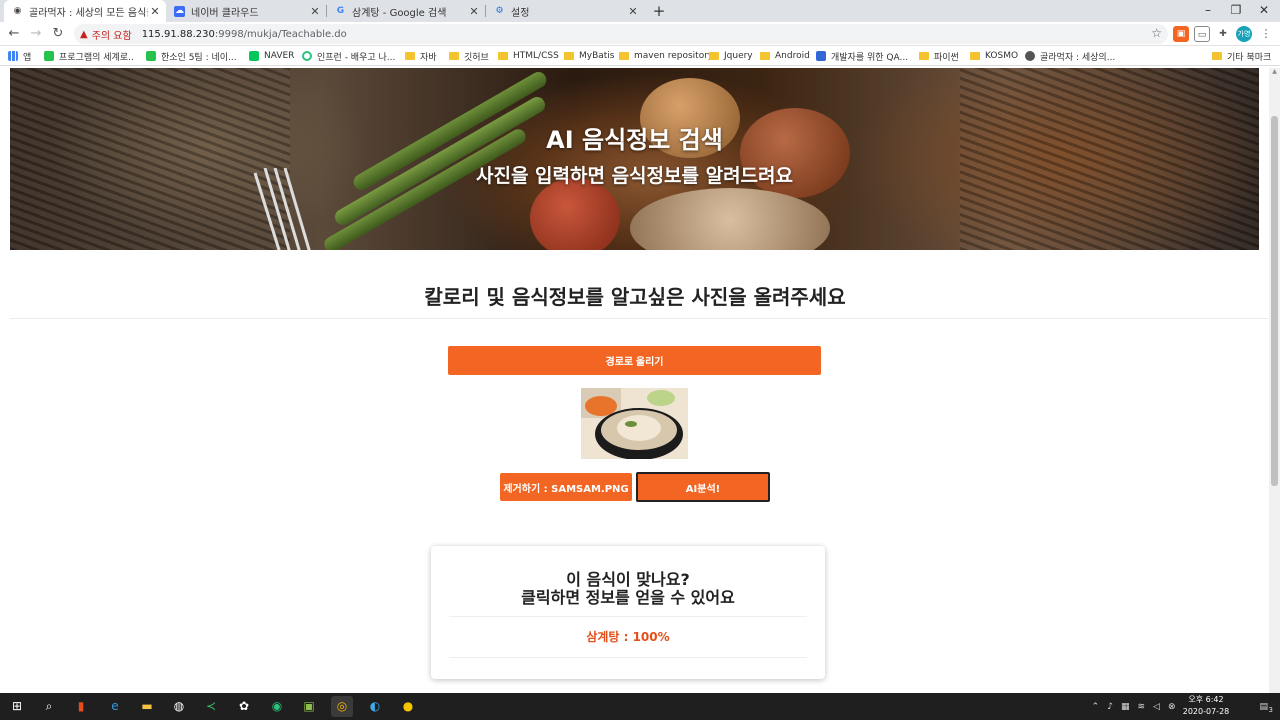  I want to click on restore-button: ❐, so click(1236, 10).